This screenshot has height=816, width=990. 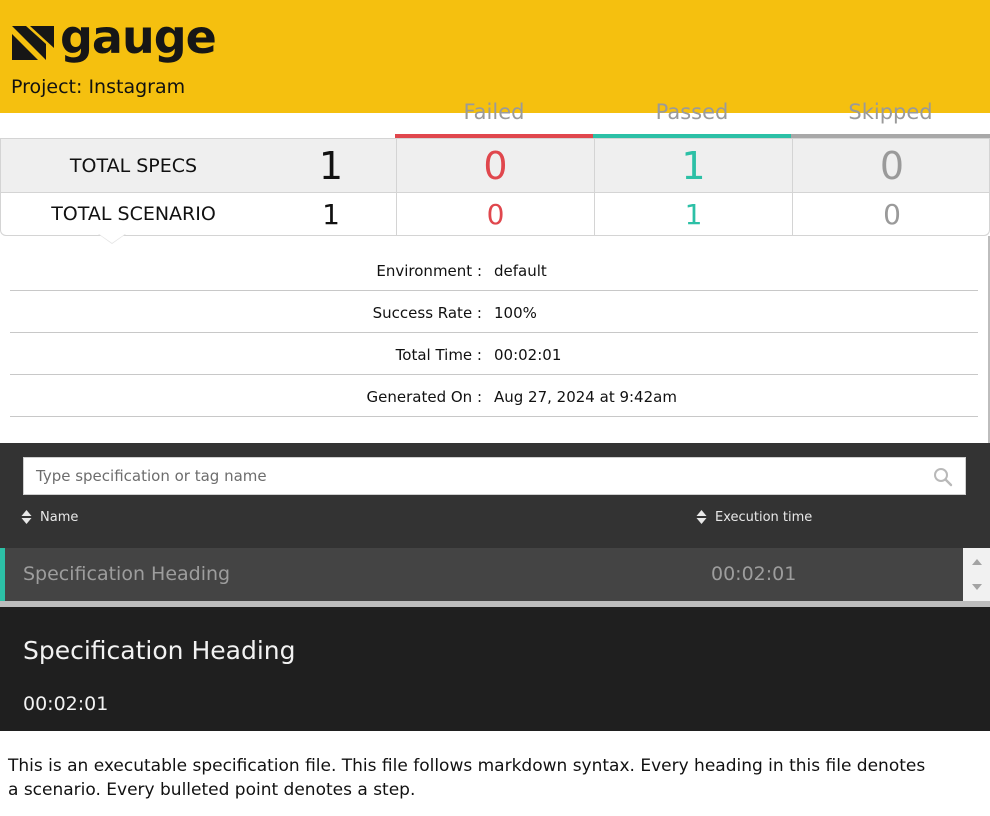 I want to click on total-specs-row: TOTAL SPECS 1 0 1 0, so click(x=495, y=165).